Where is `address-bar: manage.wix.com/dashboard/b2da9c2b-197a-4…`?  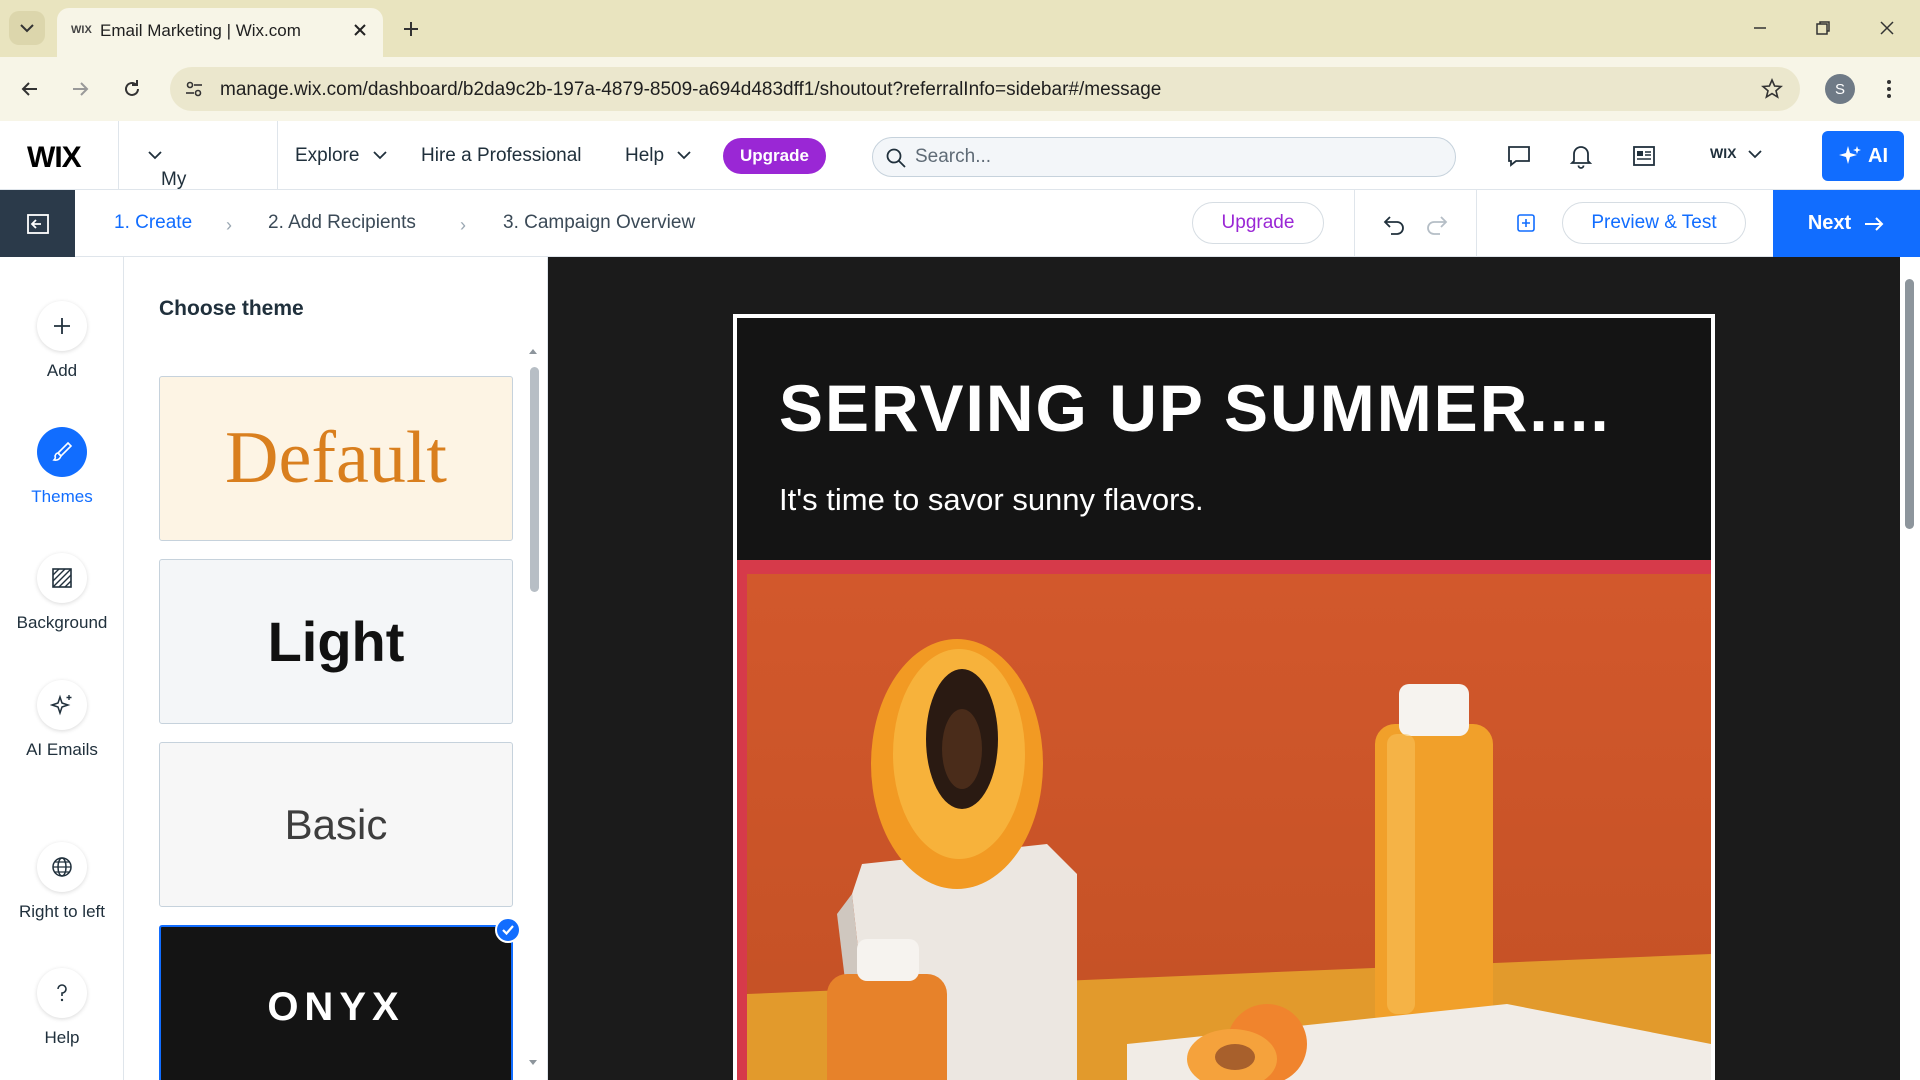 address-bar: manage.wix.com/dashboard/b2da9c2b-197a-4… is located at coordinates (985, 89).